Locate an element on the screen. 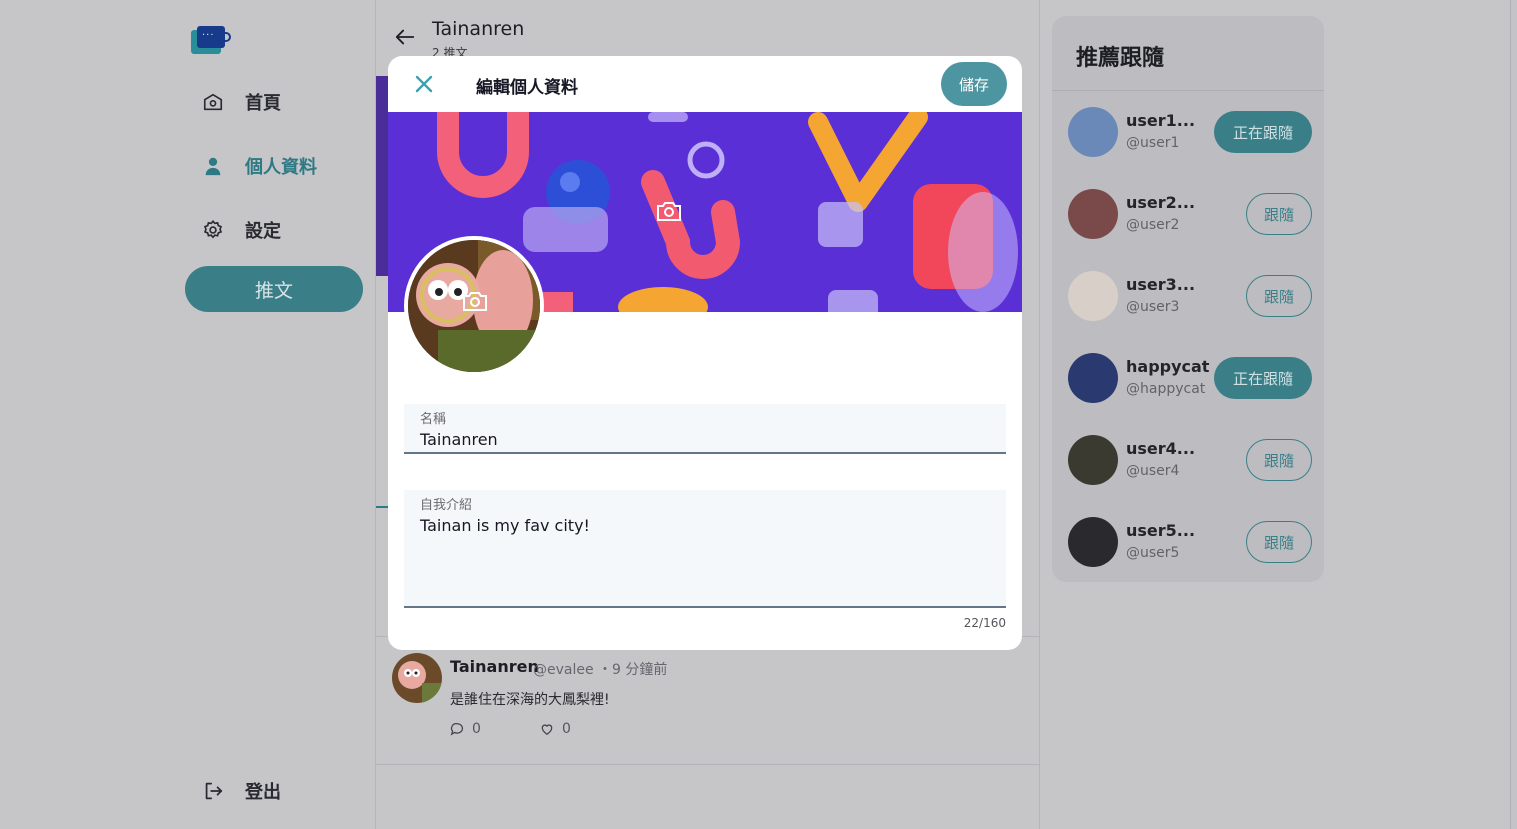 This screenshot has height=829, width=1517. user-name: happycat is located at coordinates (1167, 366).